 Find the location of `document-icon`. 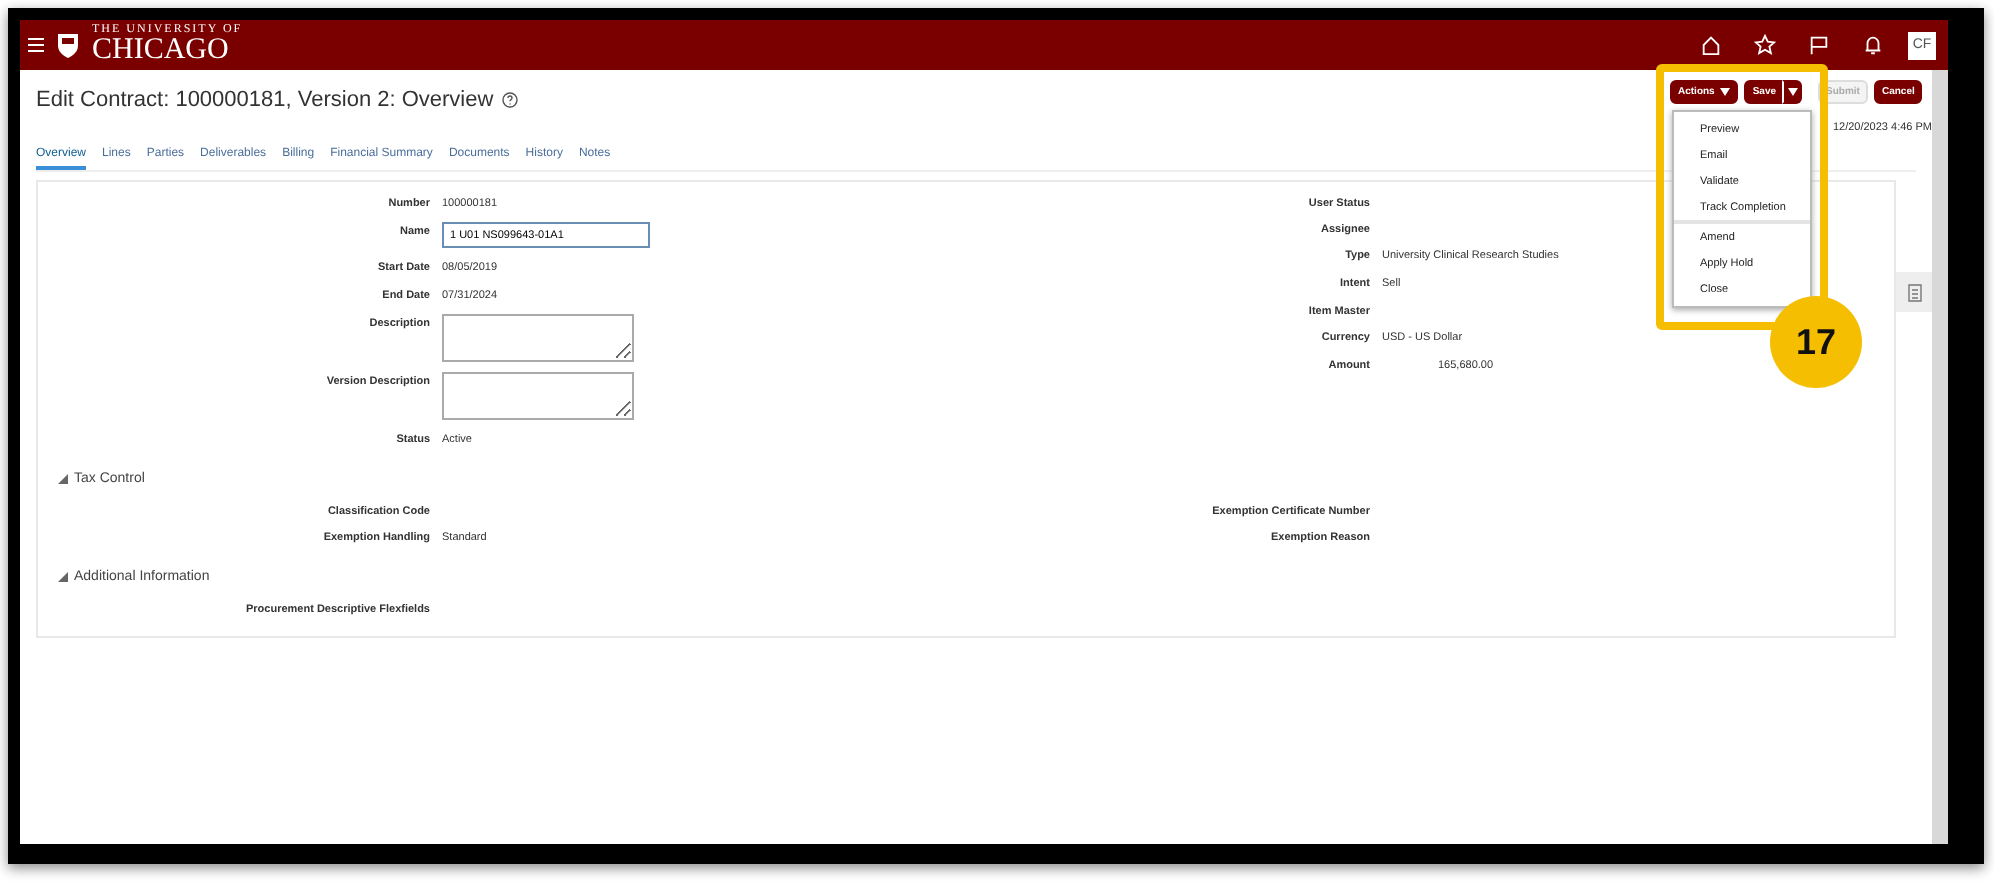

document-icon is located at coordinates (1914, 292).